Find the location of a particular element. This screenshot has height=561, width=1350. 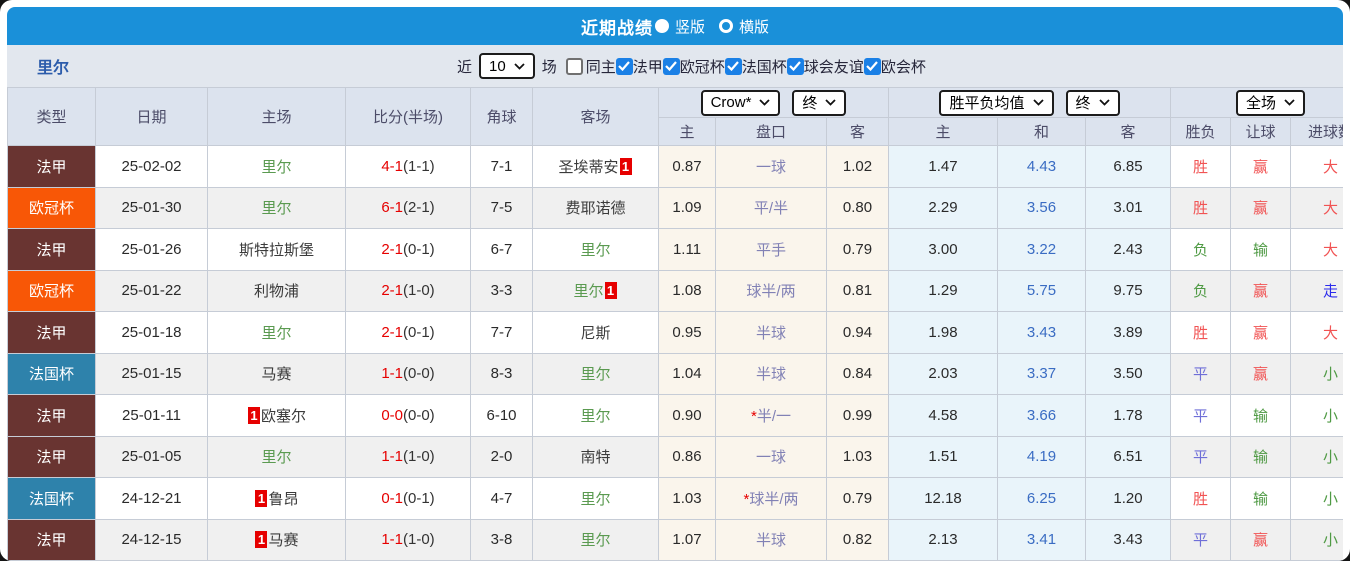

handicap-odds-home-cell: 0.87 is located at coordinates (687, 166).